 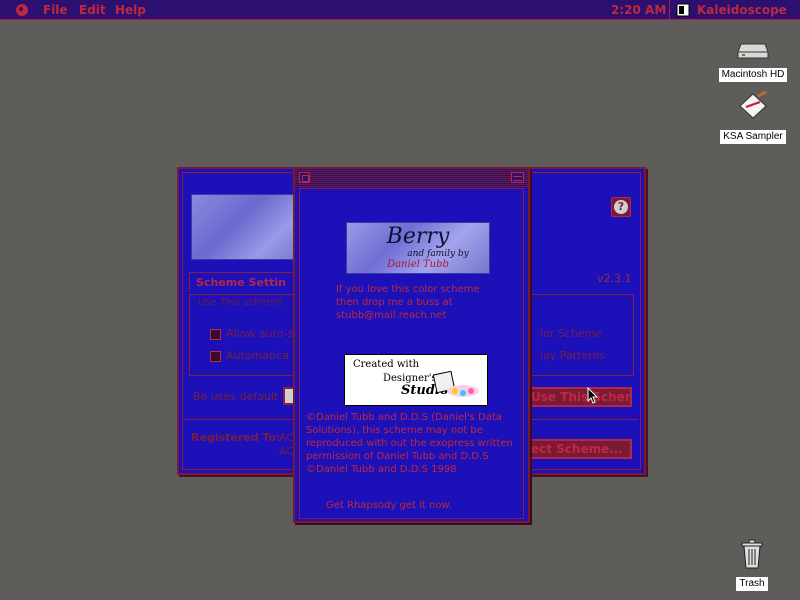 I want to click on desktop-icon-ksa-sampler: KSA Sampler, so click(x=753, y=117).